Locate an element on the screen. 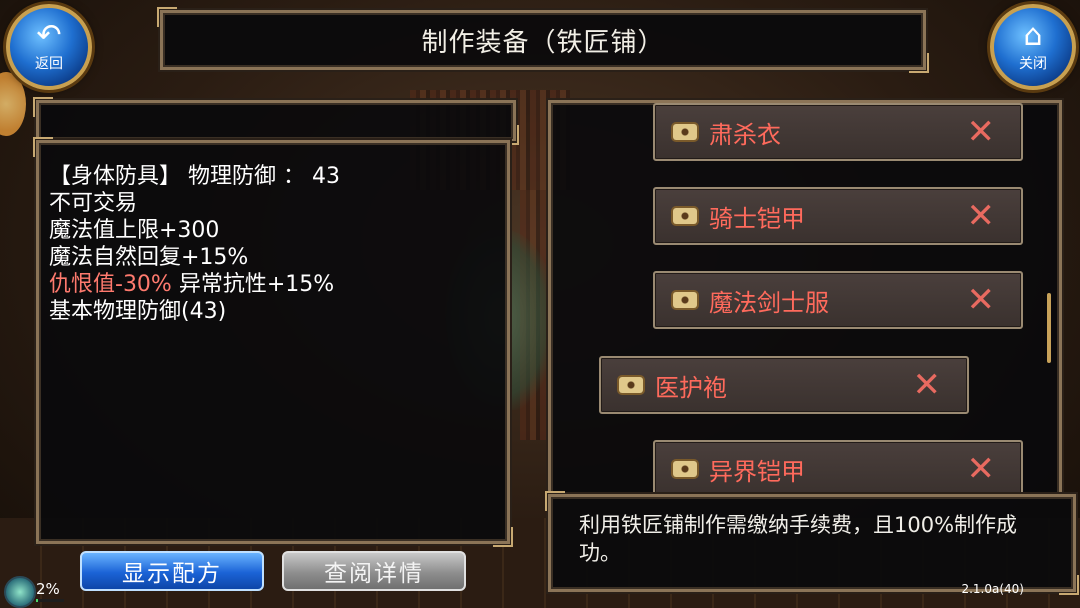  stat-line-hate-resist: 仇恨值-30% 异常抗性+15% is located at coordinates (194, 284).